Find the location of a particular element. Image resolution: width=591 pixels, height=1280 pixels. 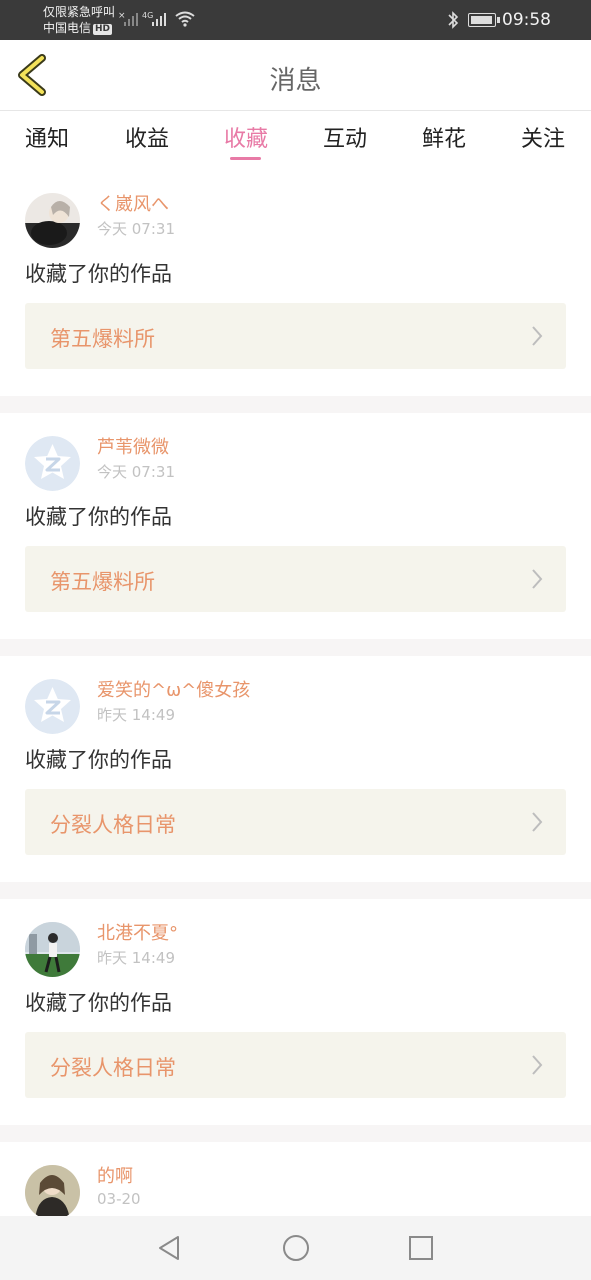

system-nav-bar is located at coordinates (295, 1248).